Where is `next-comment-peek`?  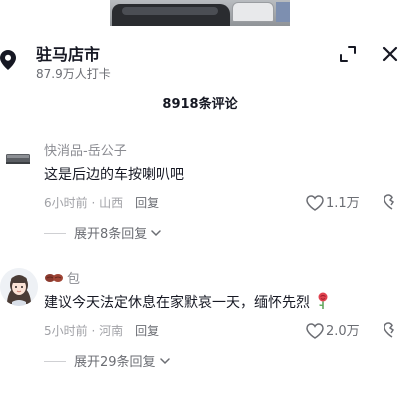
next-comment-peek is located at coordinates (200, 397).